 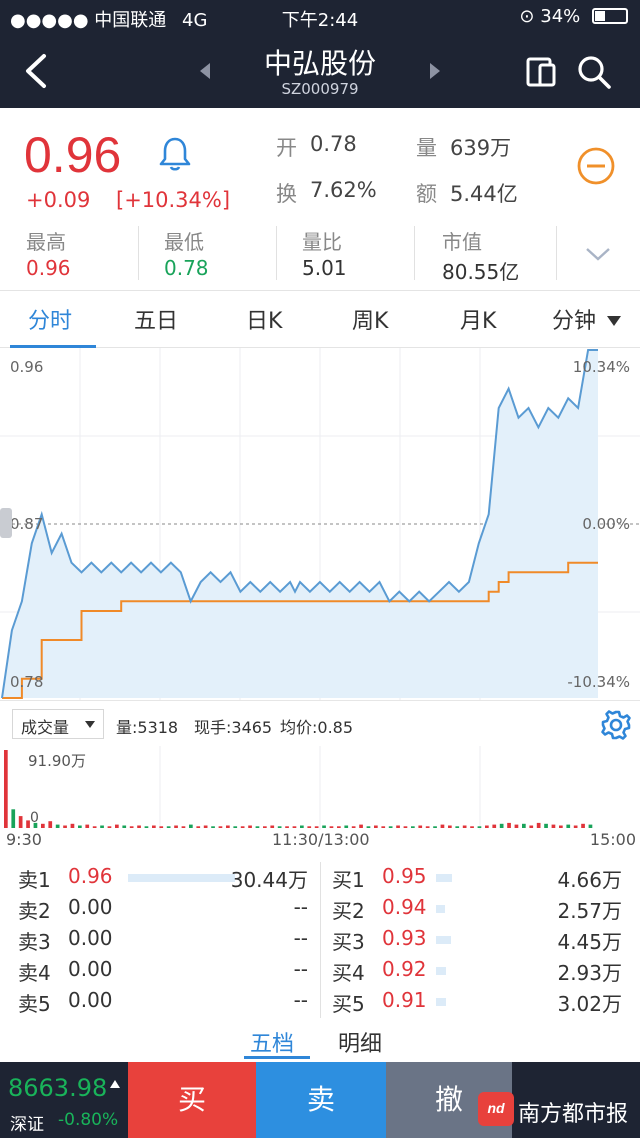 I want to click on buy-level-row: 买5 0.91 3.02万, so click(x=477, y=1001).